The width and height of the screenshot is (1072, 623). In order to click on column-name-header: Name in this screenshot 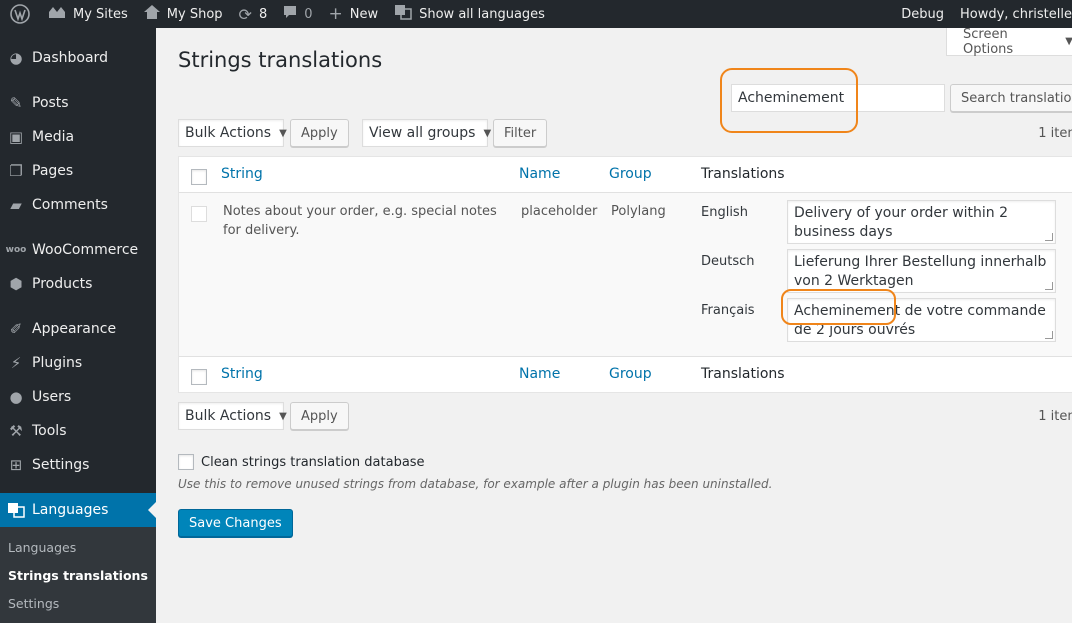, I will do `click(539, 174)`.